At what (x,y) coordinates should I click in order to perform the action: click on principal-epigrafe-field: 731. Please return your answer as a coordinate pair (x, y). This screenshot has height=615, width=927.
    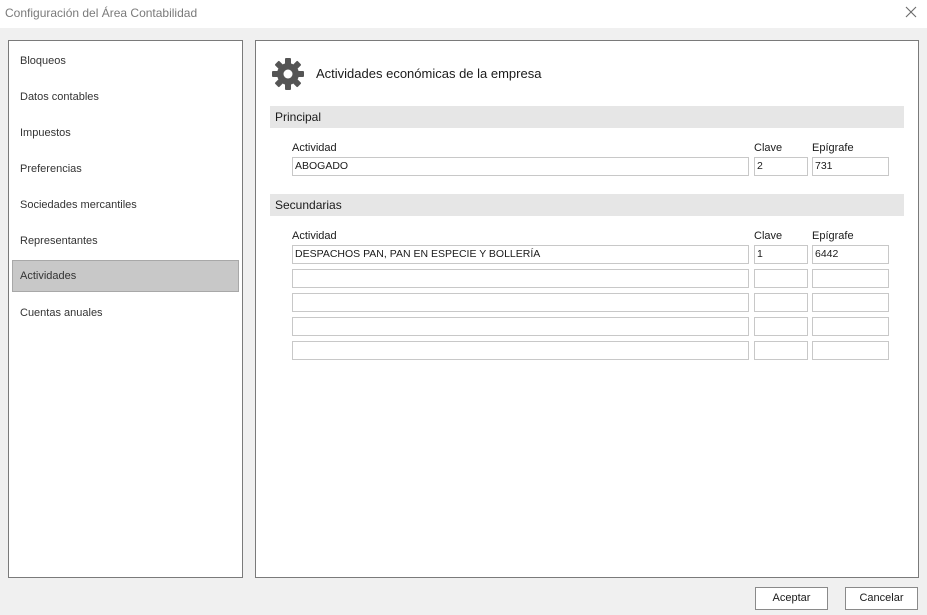
    Looking at the image, I should click on (850, 166).